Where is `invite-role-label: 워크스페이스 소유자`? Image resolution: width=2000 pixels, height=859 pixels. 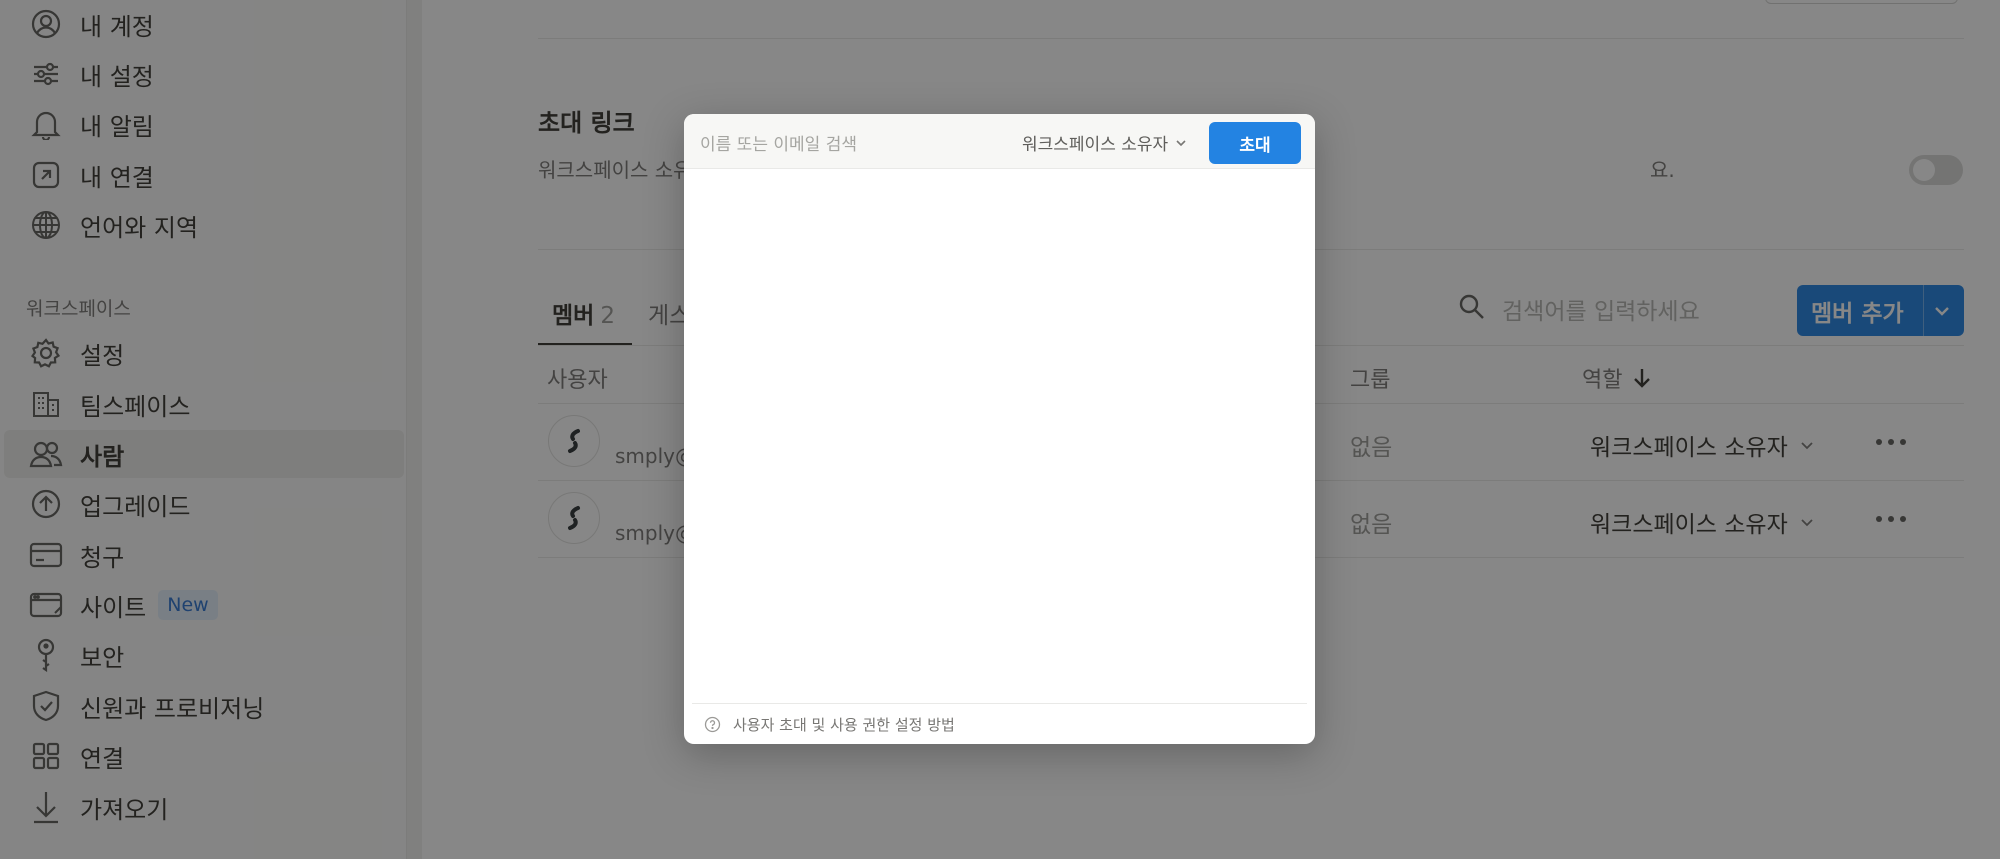 invite-role-label: 워크스페이스 소유자 is located at coordinates (1095, 145).